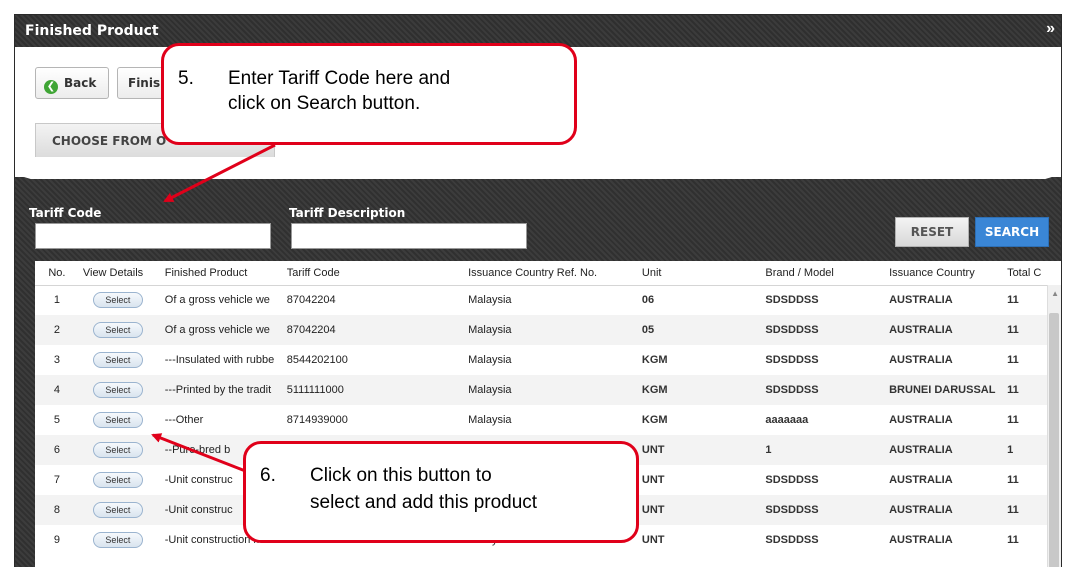 The width and height of the screenshot is (1076, 567). Describe the element at coordinates (1055, 293) in the screenshot. I see `scroll-up-icon: ▲` at that location.